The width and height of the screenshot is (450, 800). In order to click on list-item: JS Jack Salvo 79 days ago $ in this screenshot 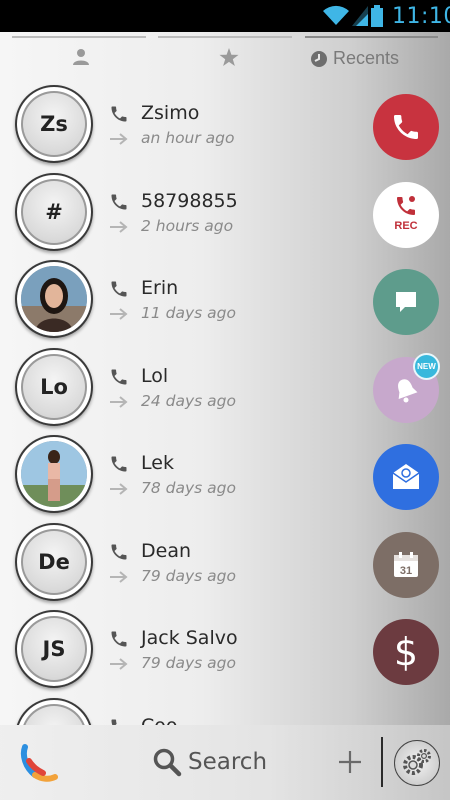, I will do `click(225, 651)`.